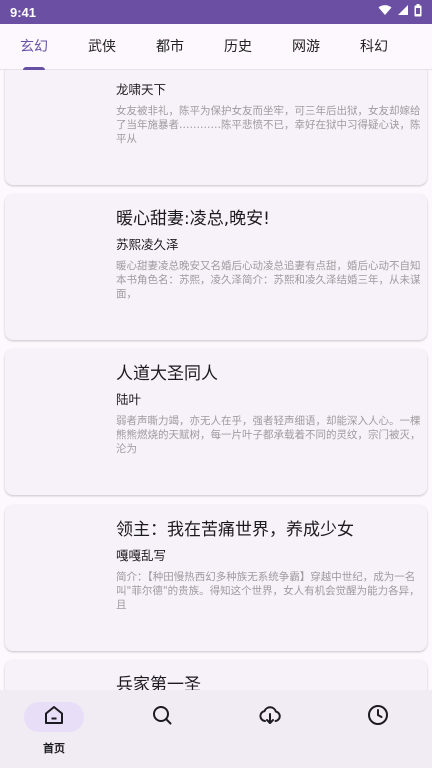  What do you see at coordinates (162, 717) in the screenshot?
I see `search-icon` at bounding box center [162, 717].